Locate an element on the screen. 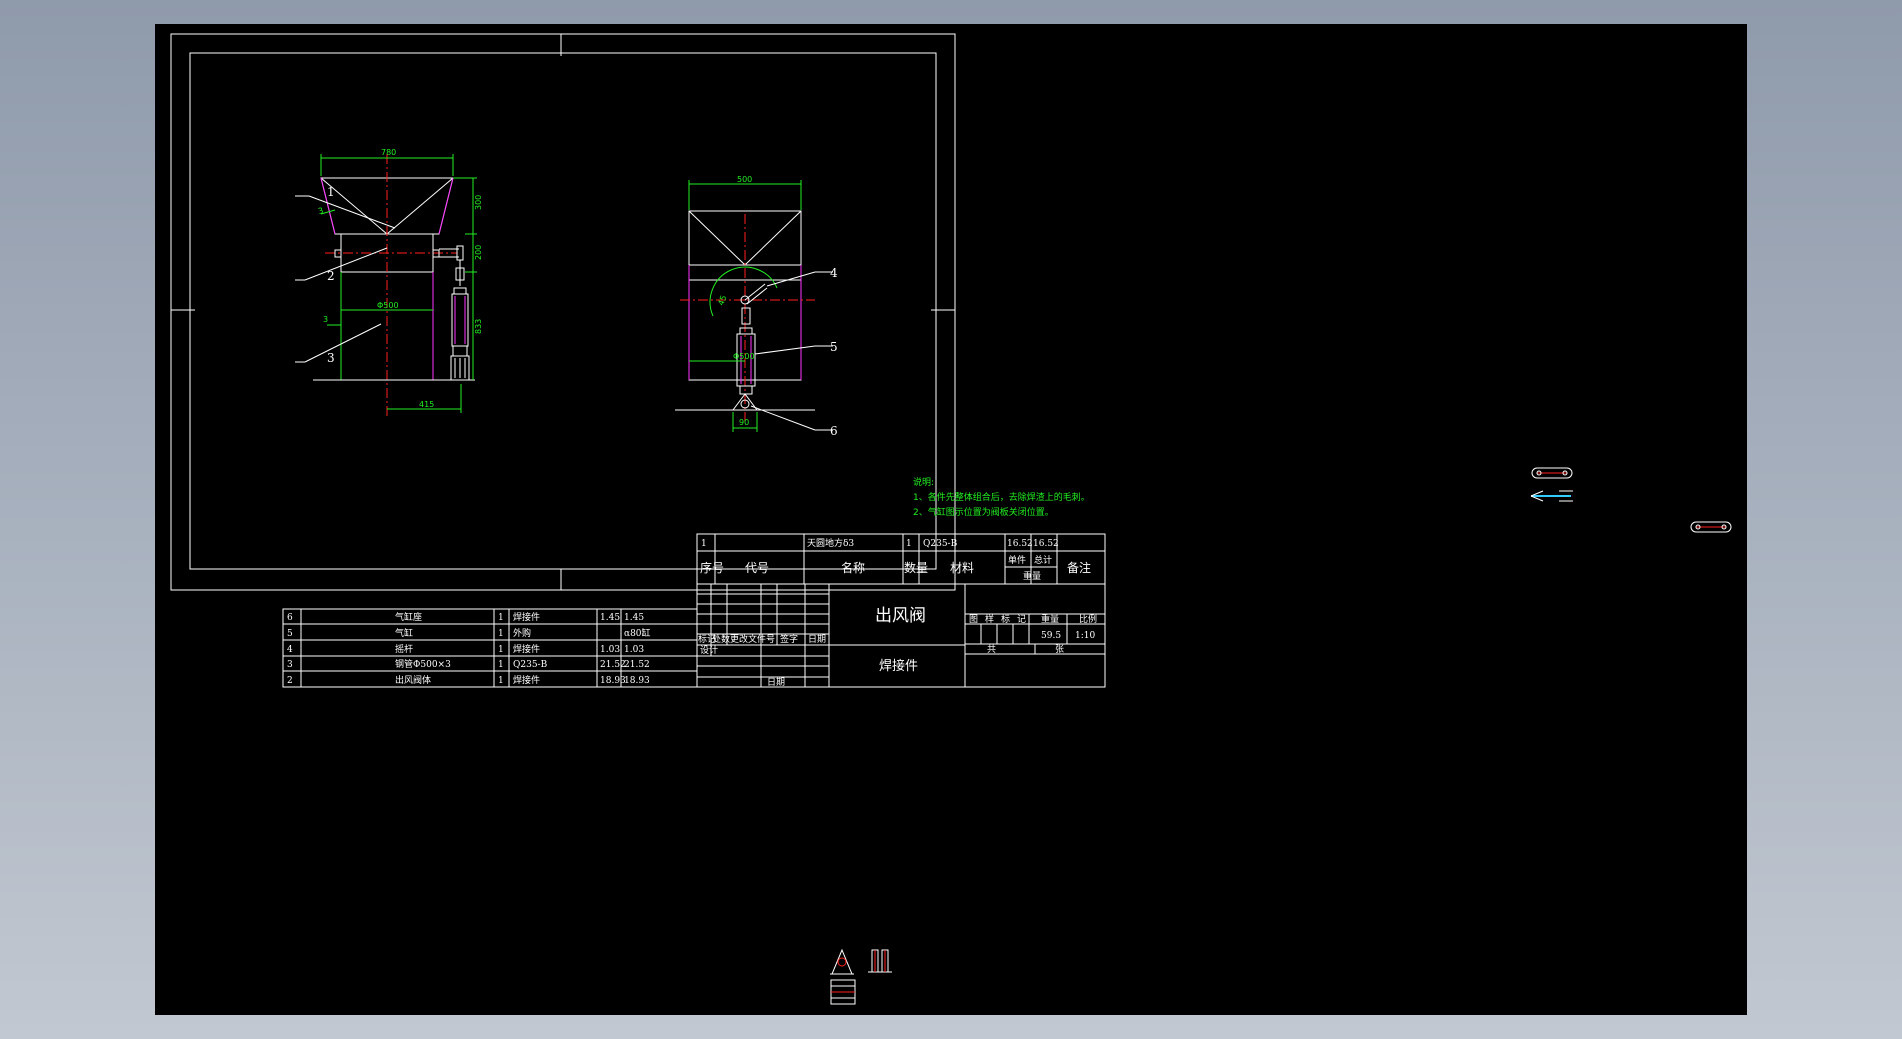 The height and width of the screenshot is (1039, 1902). bom-header-unit: 单件 is located at coordinates (1017, 560).